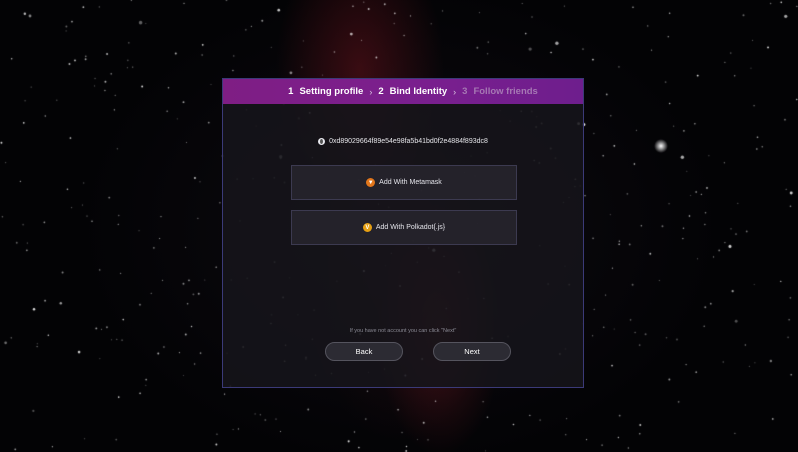  Describe the element at coordinates (364, 351) in the screenshot. I see `back-button: Back` at that location.